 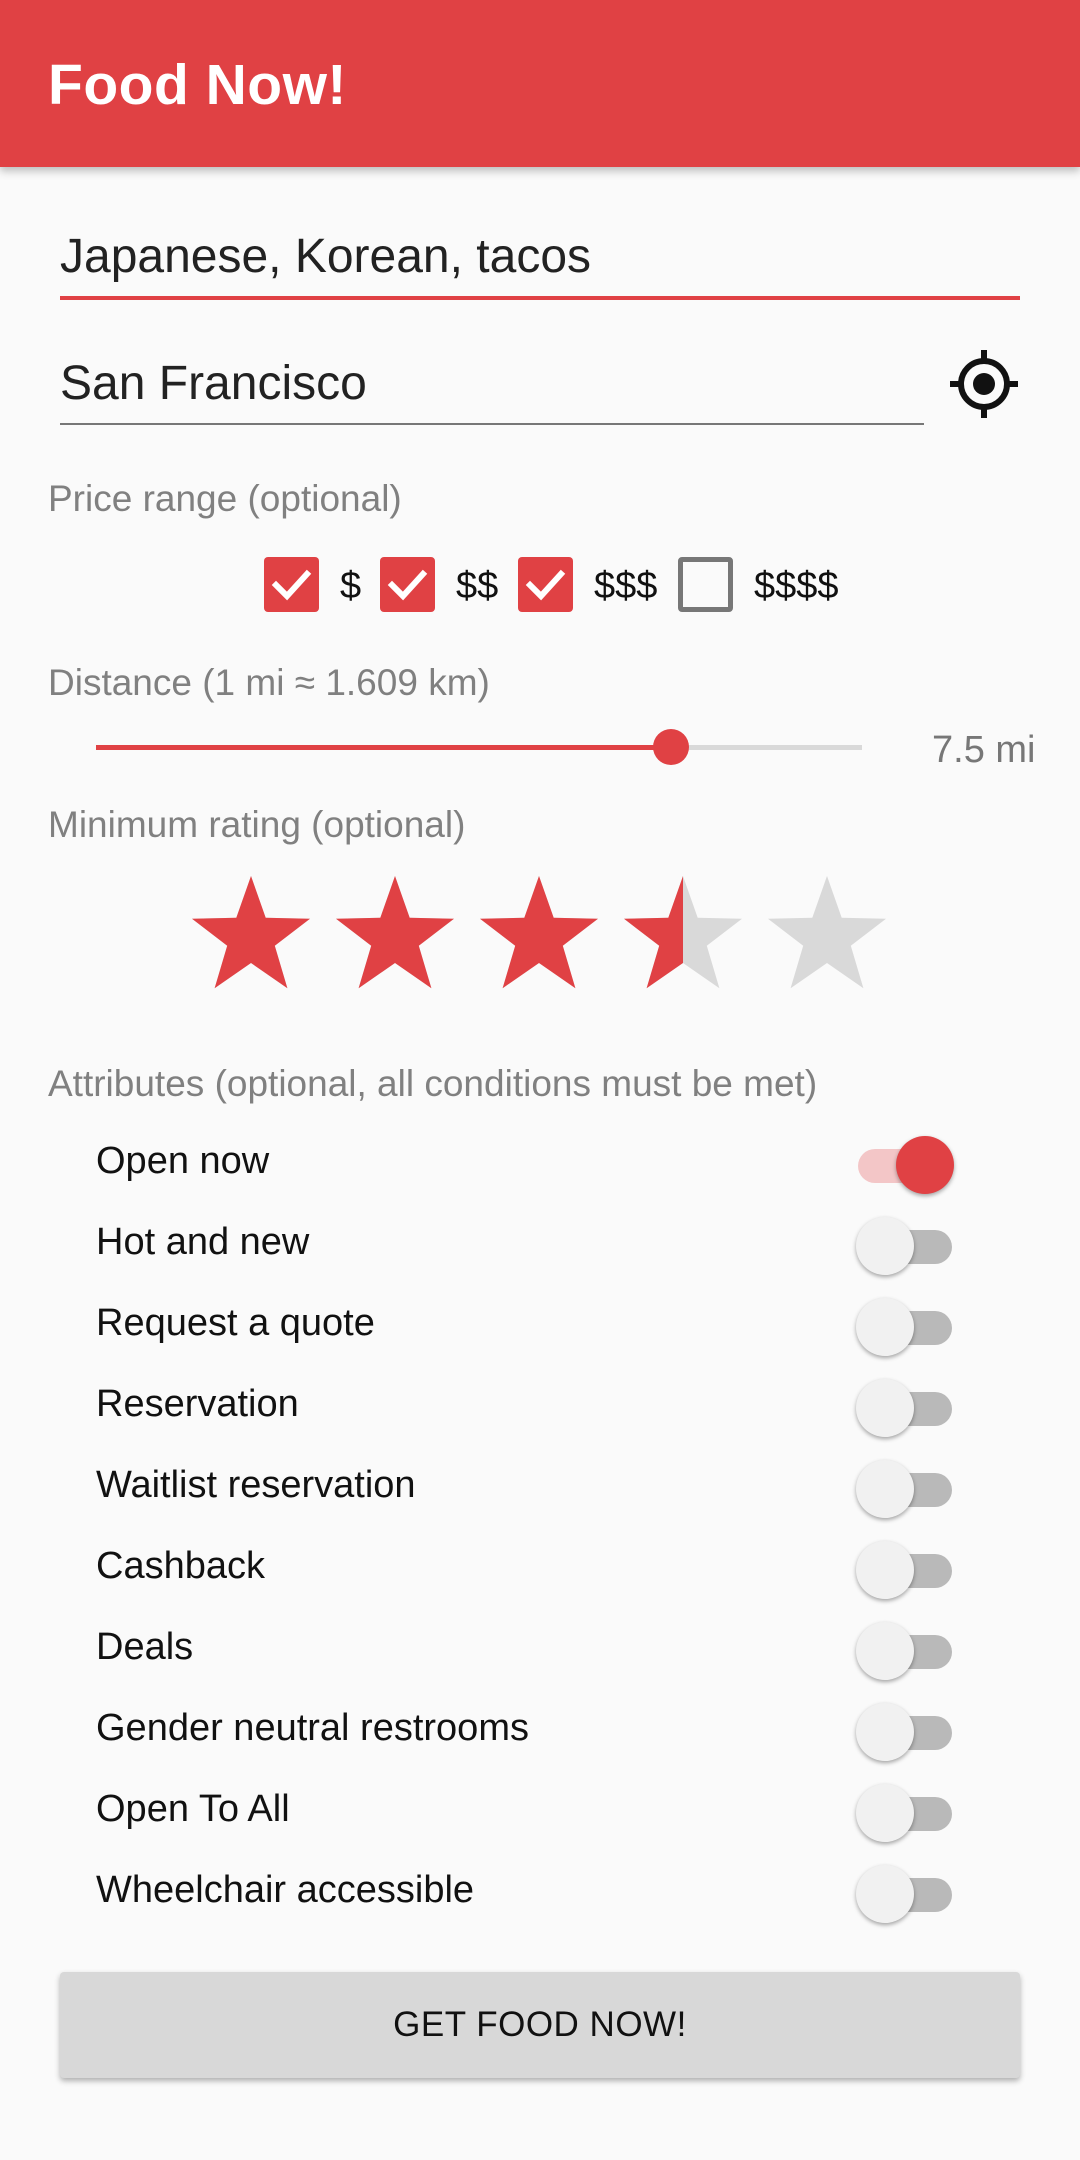 I want to click on attribute-row: Waitlist reservation, so click(x=546, y=1486).